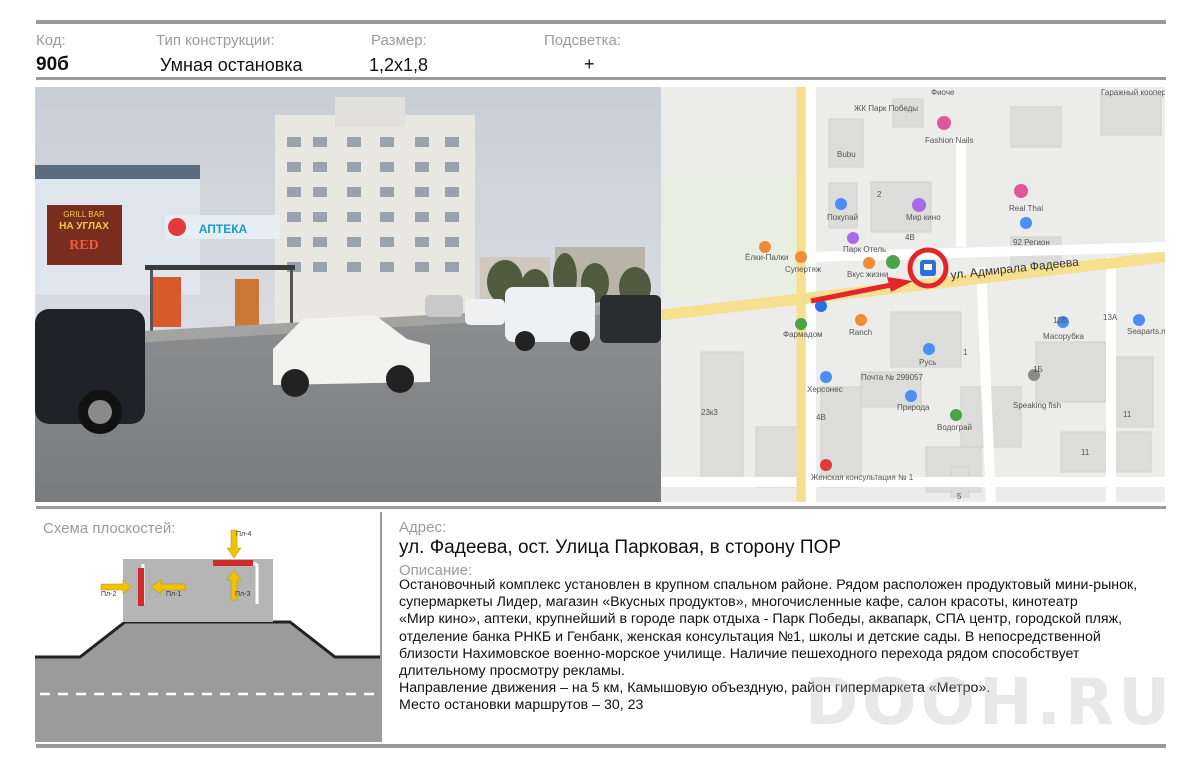 The image size is (1200, 768). I want to click on map-label: Херсонес, so click(825, 389).